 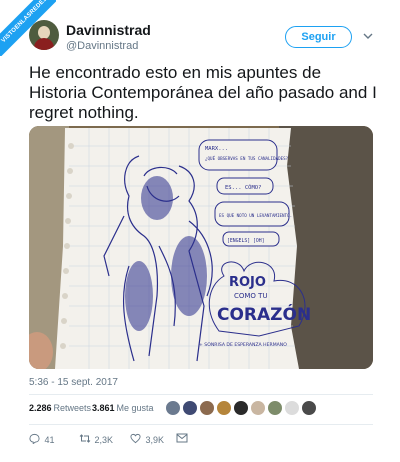 What do you see at coordinates (102, 46) in the screenshot?
I see `user-handle: @Davinnistrad` at bounding box center [102, 46].